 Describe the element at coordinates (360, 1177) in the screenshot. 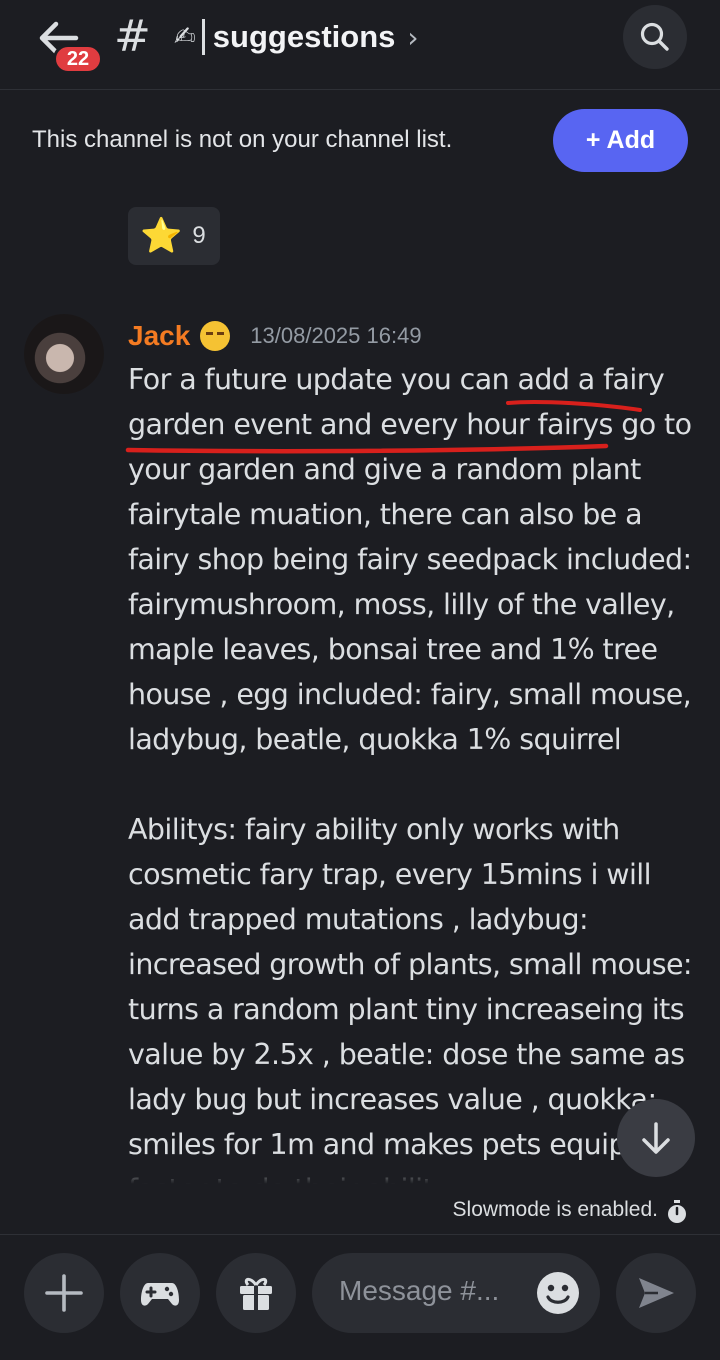

I see `message-fade` at that location.